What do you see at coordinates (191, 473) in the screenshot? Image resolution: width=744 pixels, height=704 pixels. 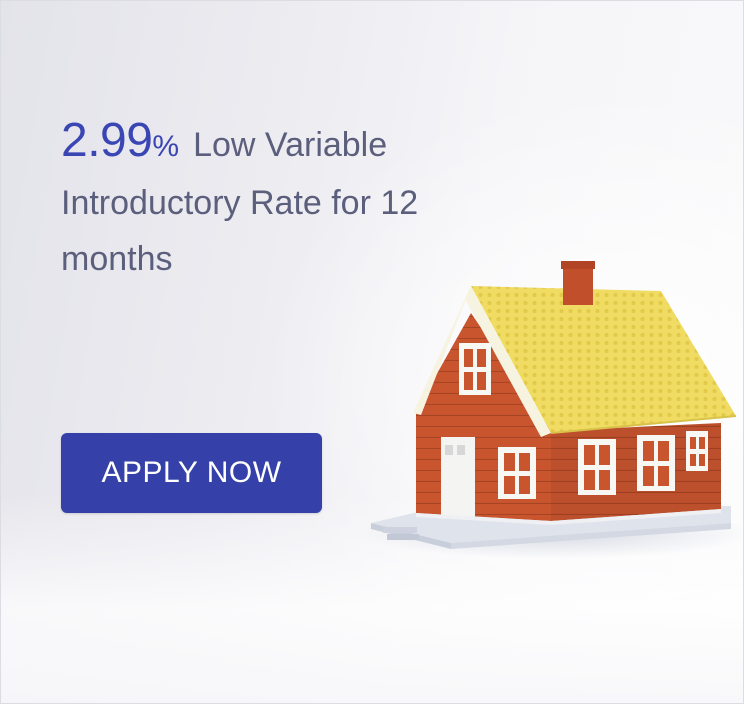 I see `apply-now-button: APPLY NOW` at bounding box center [191, 473].